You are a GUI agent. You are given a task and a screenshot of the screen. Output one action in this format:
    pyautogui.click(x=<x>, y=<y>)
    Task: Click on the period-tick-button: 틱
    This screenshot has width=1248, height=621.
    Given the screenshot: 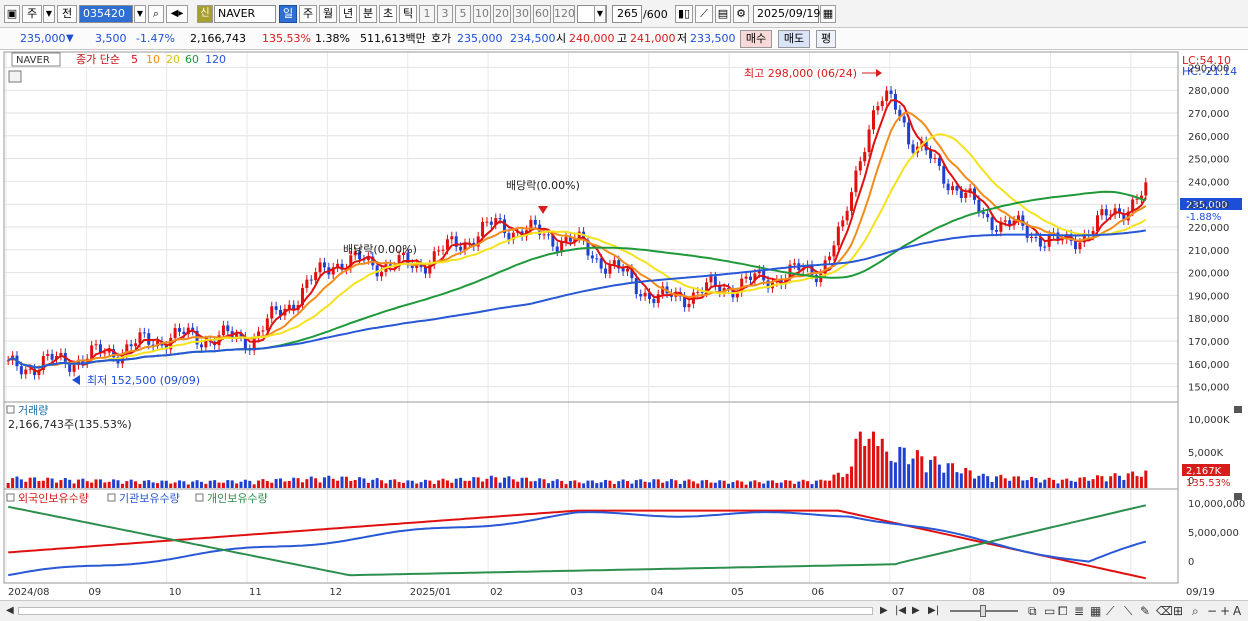 What is the action you would take?
    pyautogui.click(x=408, y=14)
    